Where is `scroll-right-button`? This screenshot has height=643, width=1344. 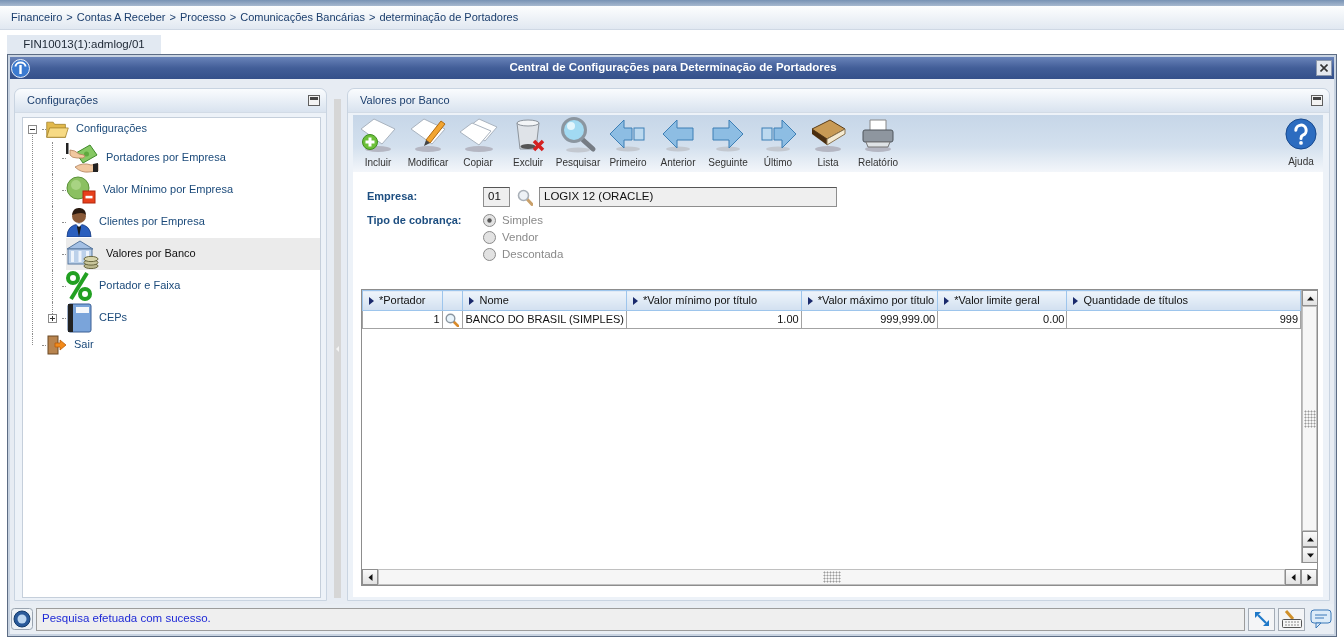 scroll-right-button is located at coordinates (1309, 577).